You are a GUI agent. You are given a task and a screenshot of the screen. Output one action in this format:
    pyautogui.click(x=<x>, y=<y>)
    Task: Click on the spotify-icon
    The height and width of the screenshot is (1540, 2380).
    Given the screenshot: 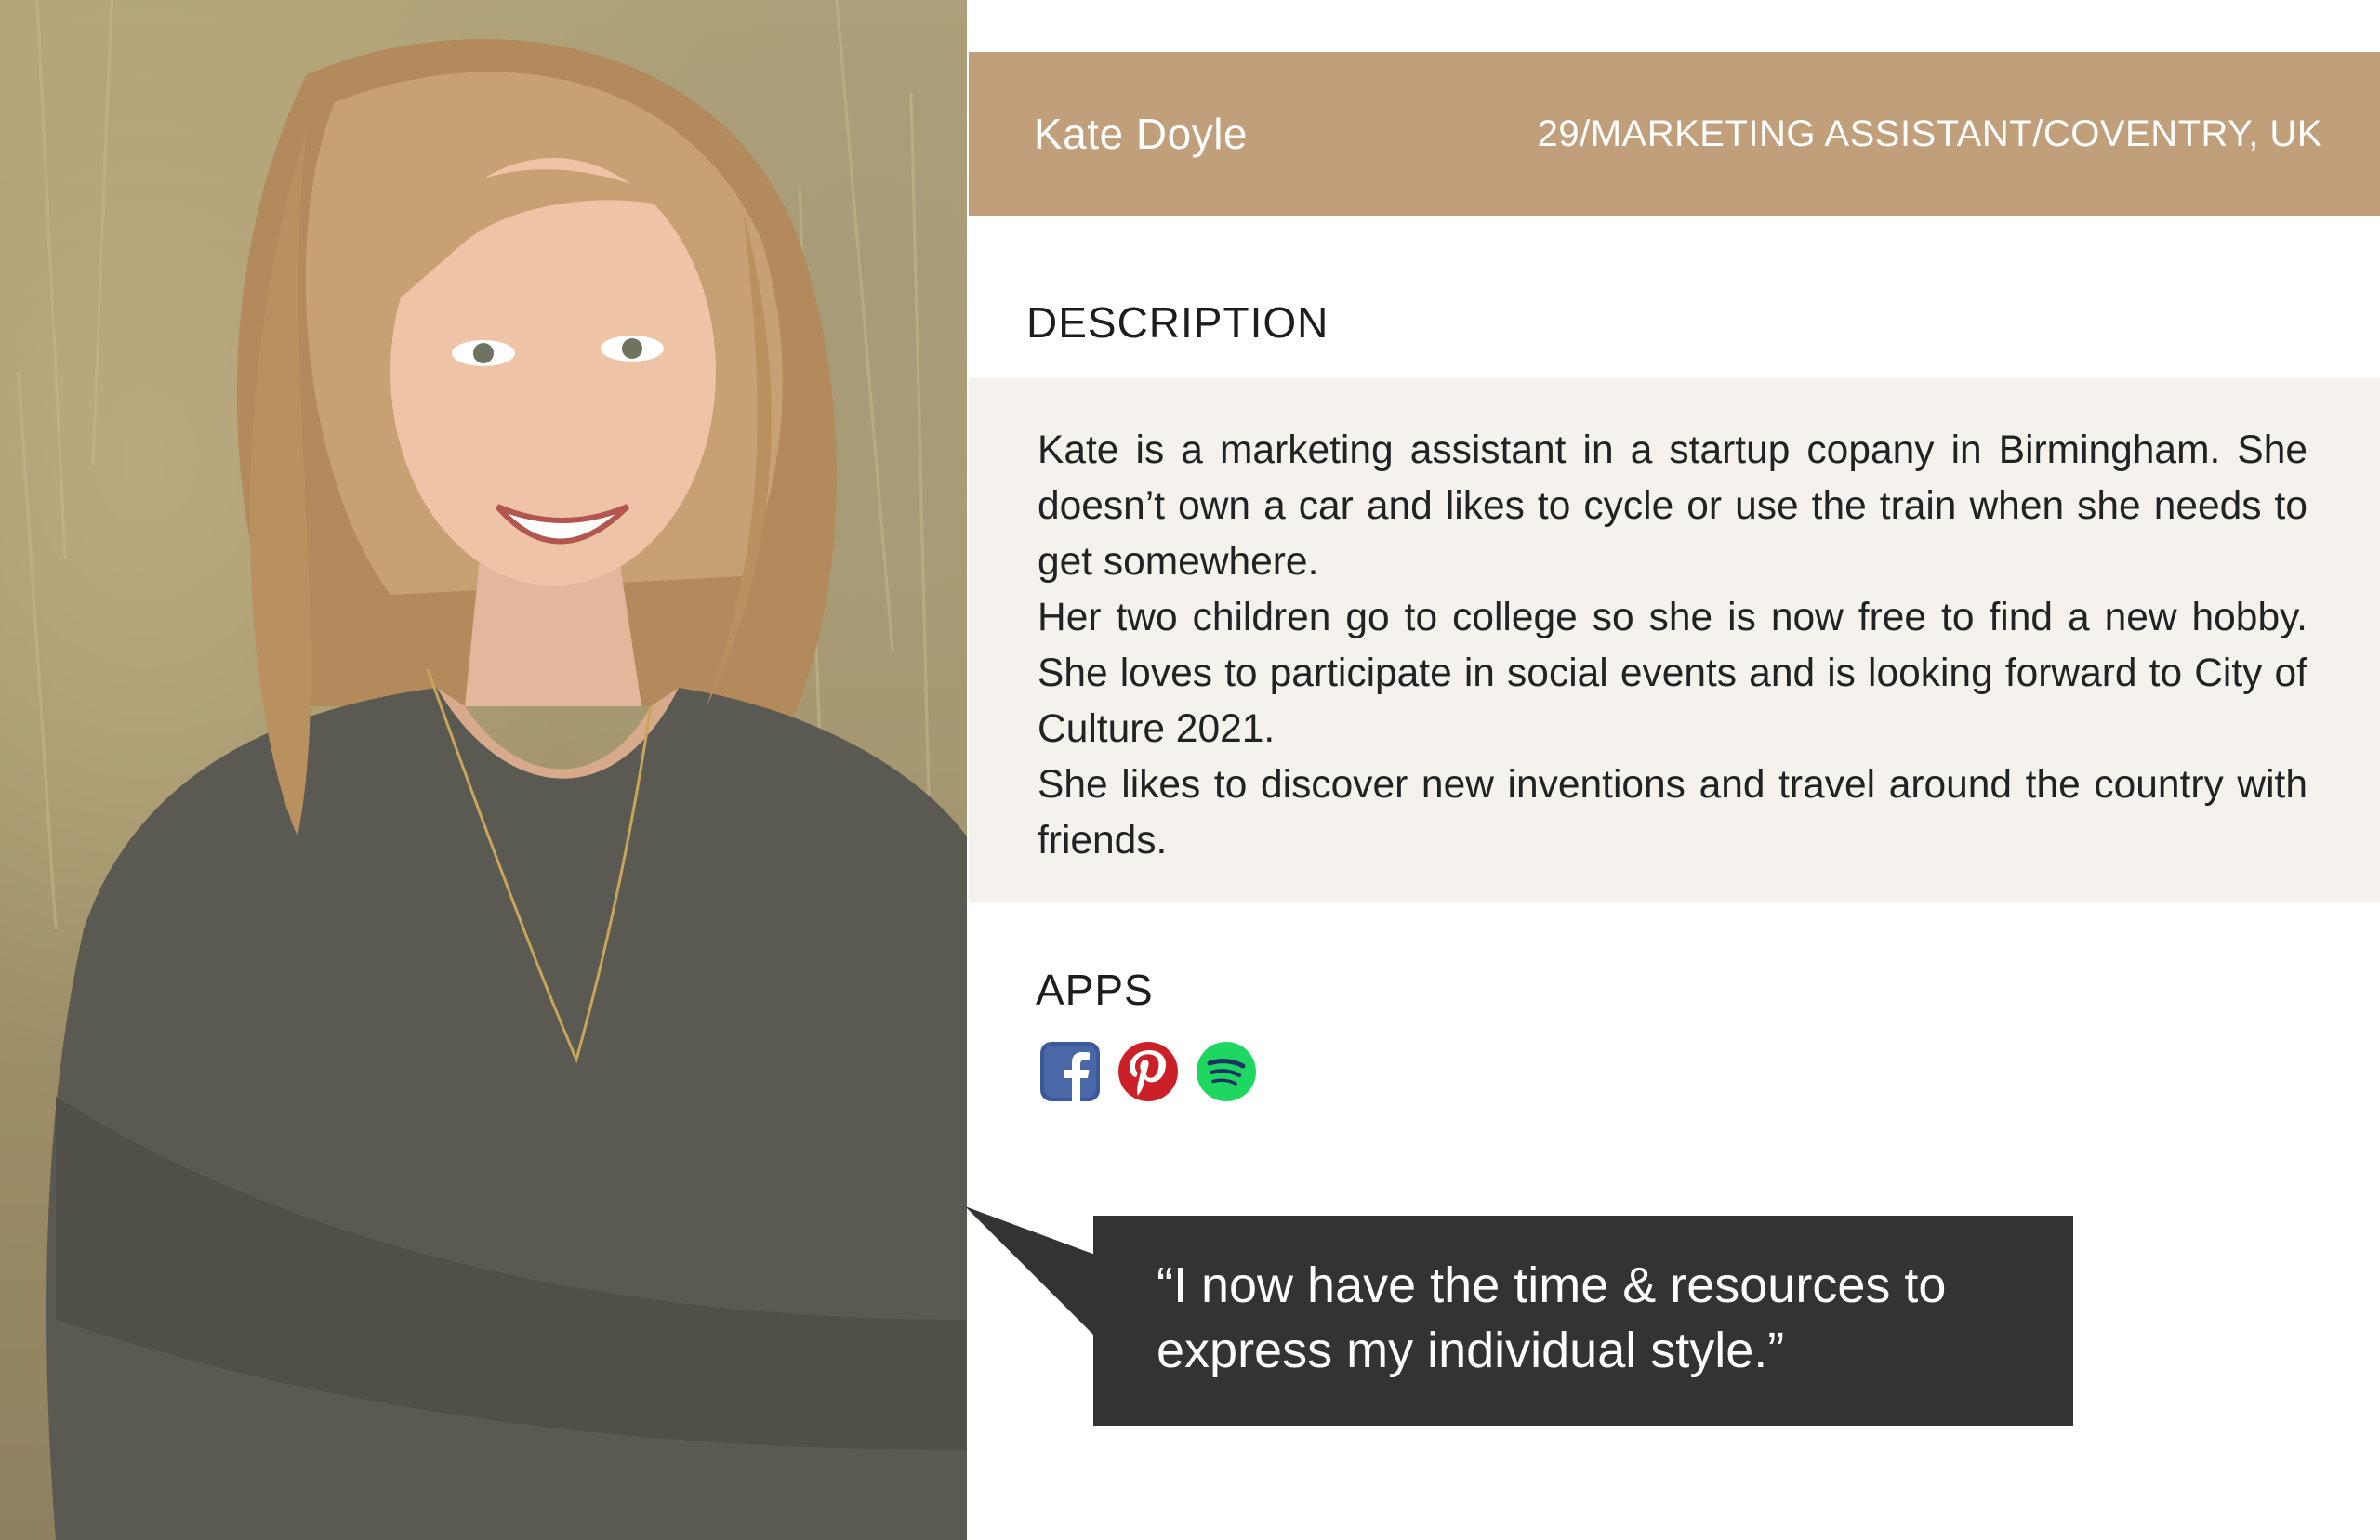 What is the action you would take?
    pyautogui.click(x=1226, y=1072)
    